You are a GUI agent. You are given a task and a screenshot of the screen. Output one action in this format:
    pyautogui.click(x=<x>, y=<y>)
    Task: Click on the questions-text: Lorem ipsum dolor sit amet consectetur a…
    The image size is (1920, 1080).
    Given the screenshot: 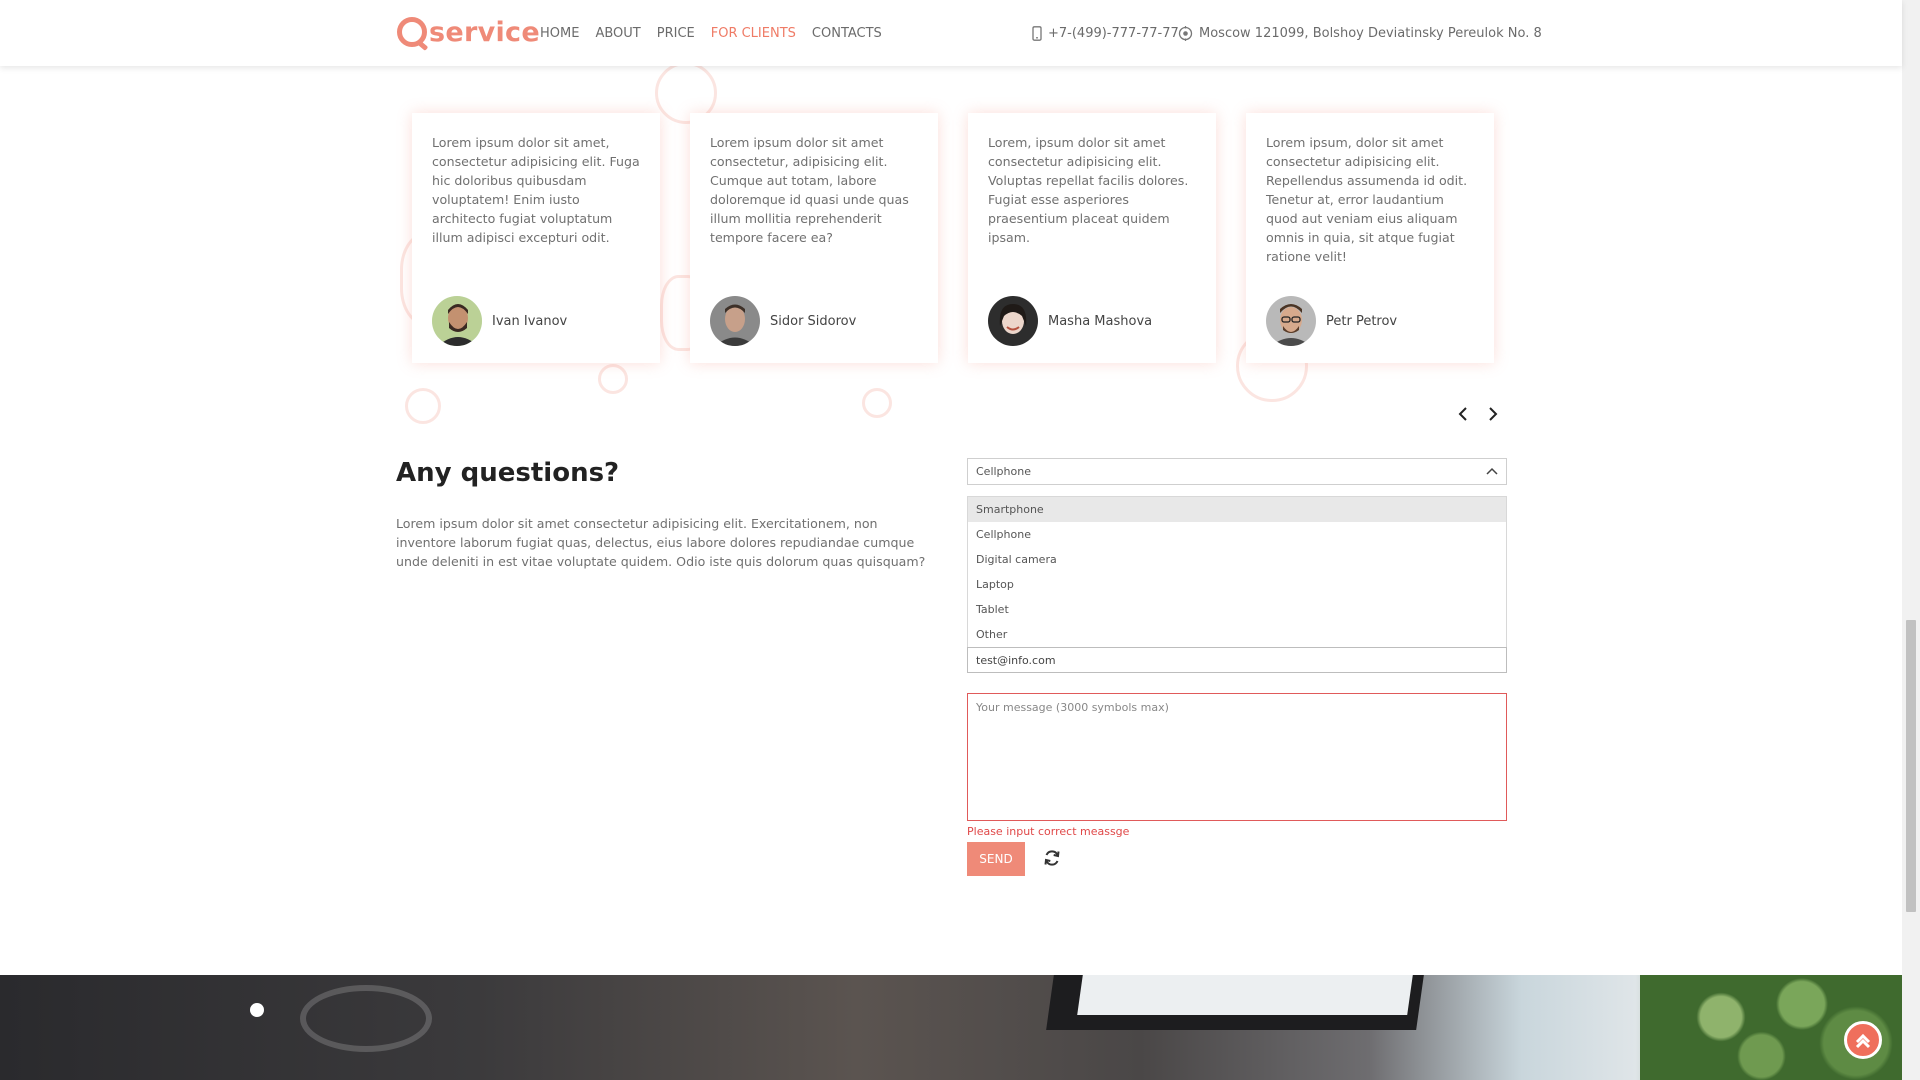 What is the action you would take?
    pyautogui.click(x=661, y=542)
    